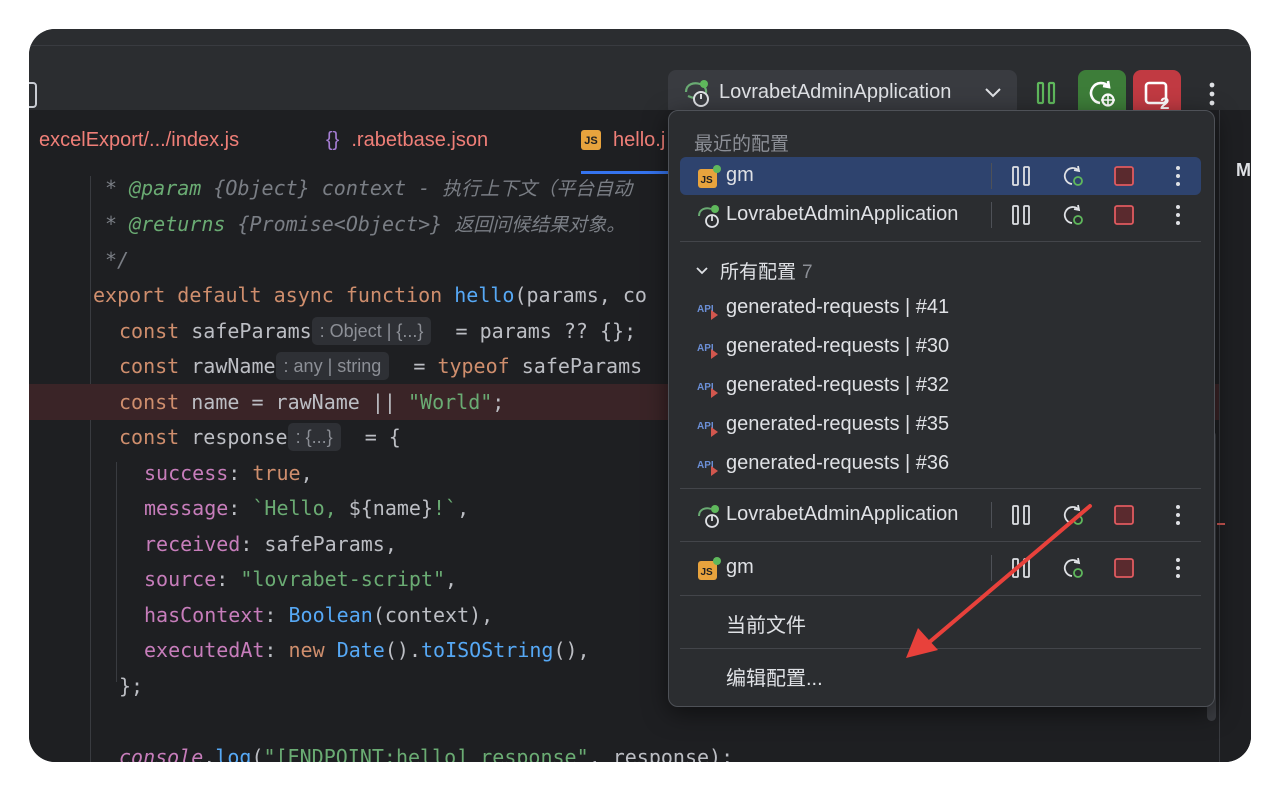 Image resolution: width=1280 pixels, height=791 pixels. I want to click on tab-label: excelExport/.../index.js, so click(139, 140).